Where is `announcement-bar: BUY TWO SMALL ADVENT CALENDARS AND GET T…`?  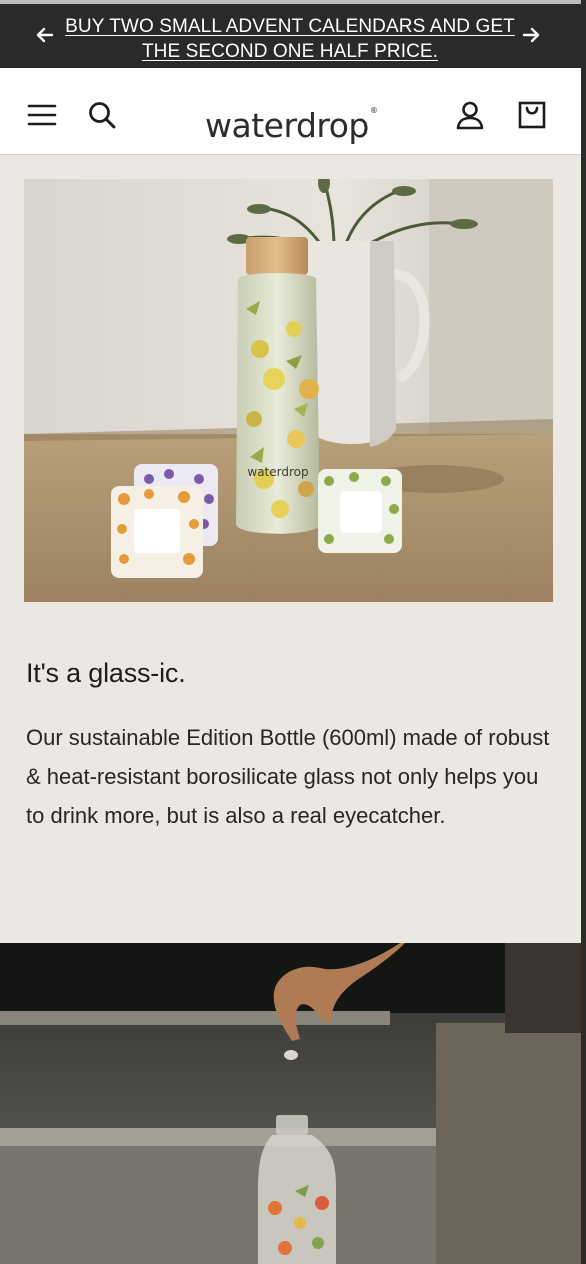 announcement-bar: BUY TWO SMALL ADVENT CALENDARS AND GET T… is located at coordinates (290, 34).